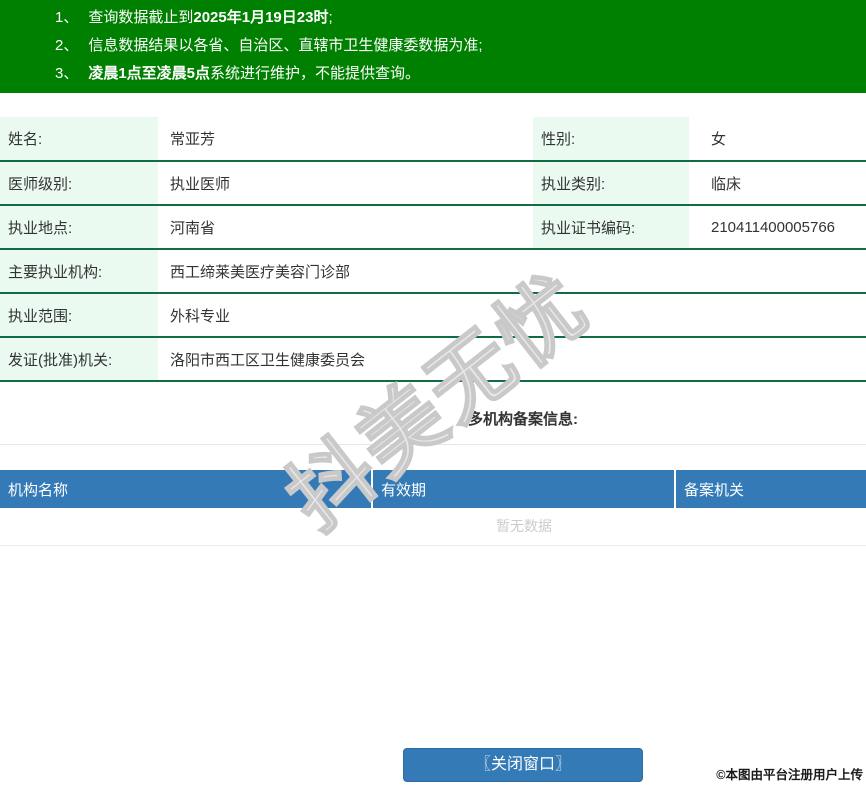 This screenshot has width=866, height=785. I want to click on table-row: 姓名: 常亚芳 性别: 女, so click(433, 139).